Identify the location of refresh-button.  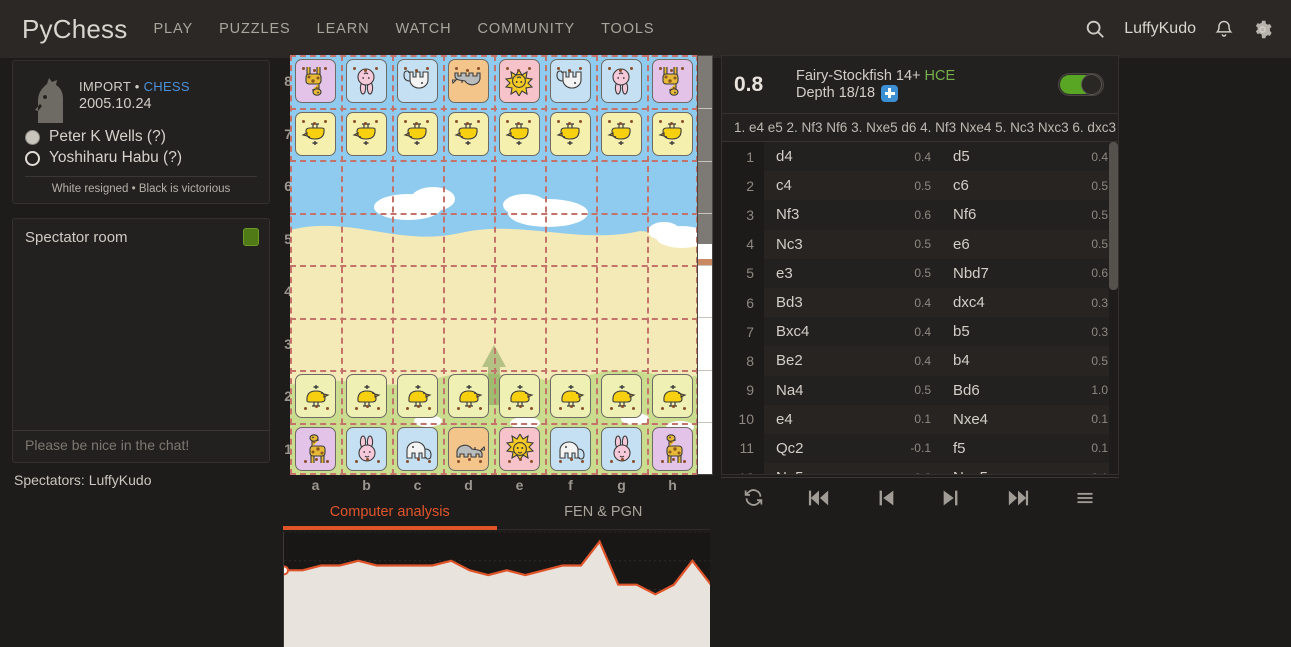
(753, 497).